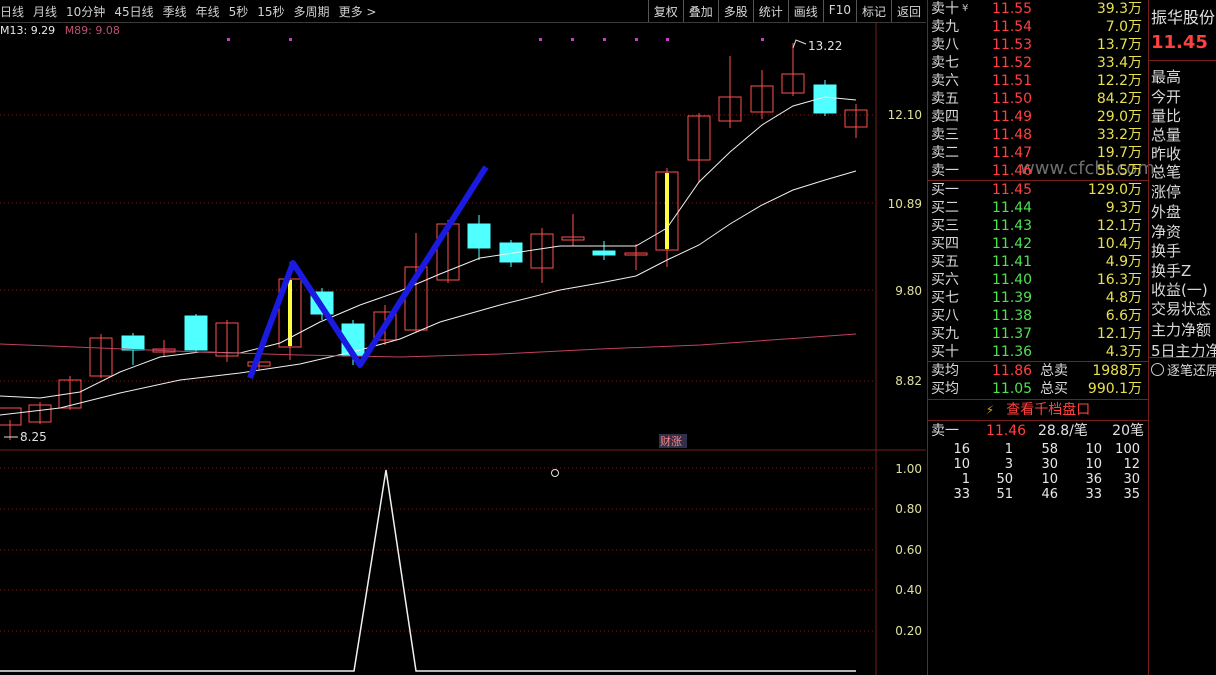 The width and height of the screenshot is (1216, 675). What do you see at coordinates (1038, 334) in the screenshot?
I see `buy-level: 买九 11.37 12.1万` at bounding box center [1038, 334].